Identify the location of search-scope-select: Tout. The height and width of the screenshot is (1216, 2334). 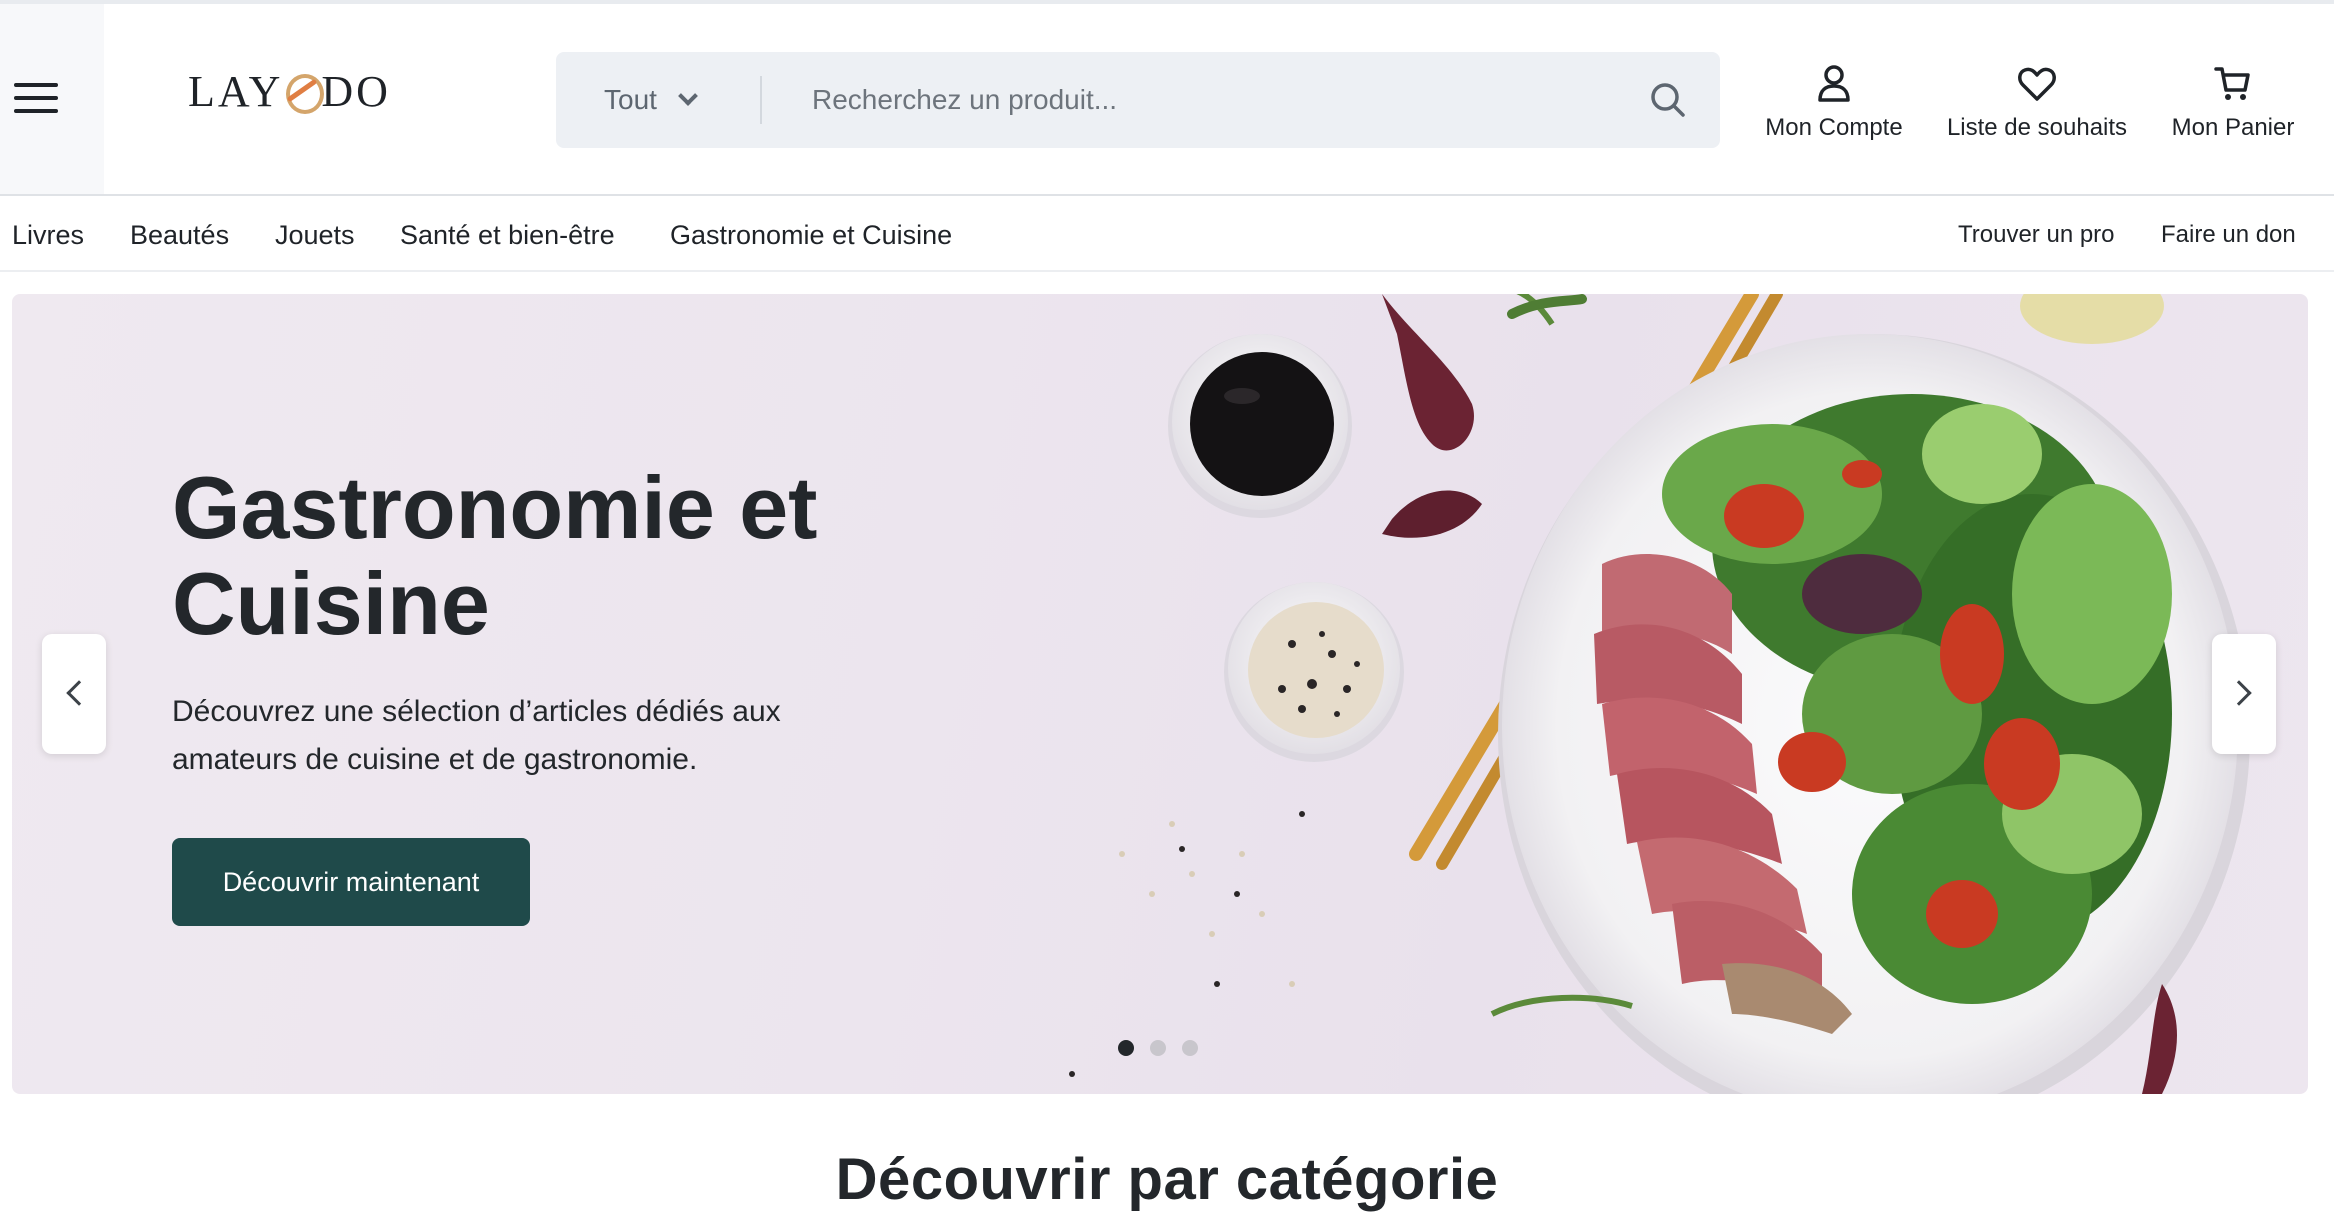
(651, 100).